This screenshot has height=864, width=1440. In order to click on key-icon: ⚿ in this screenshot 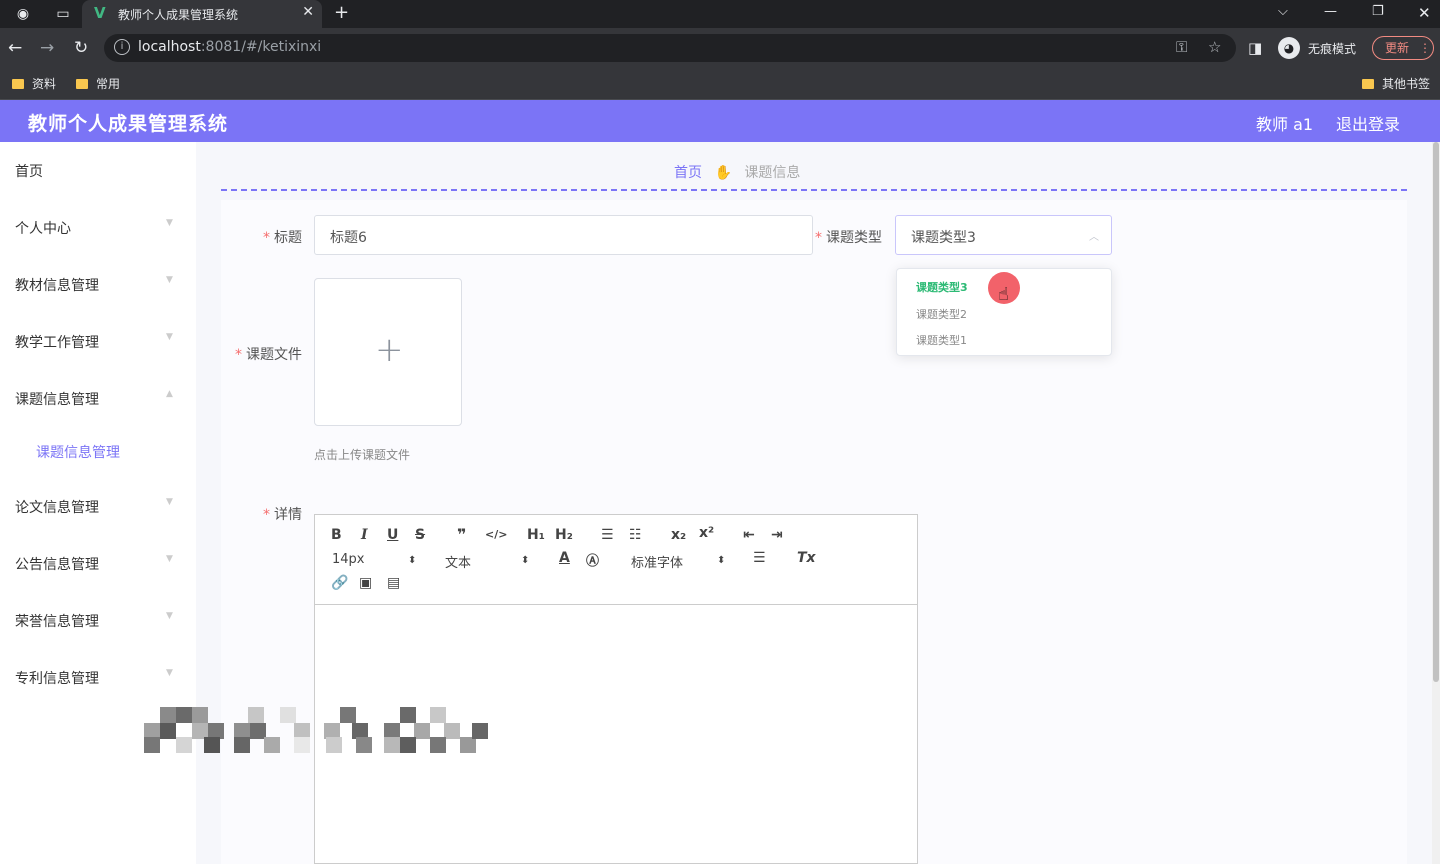, I will do `click(1181, 47)`.